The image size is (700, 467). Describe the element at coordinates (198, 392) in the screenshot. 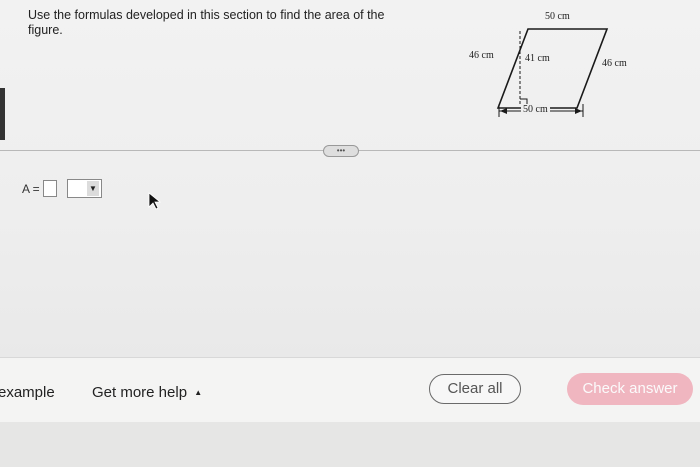

I see `caret-up-icon: ▲` at that location.